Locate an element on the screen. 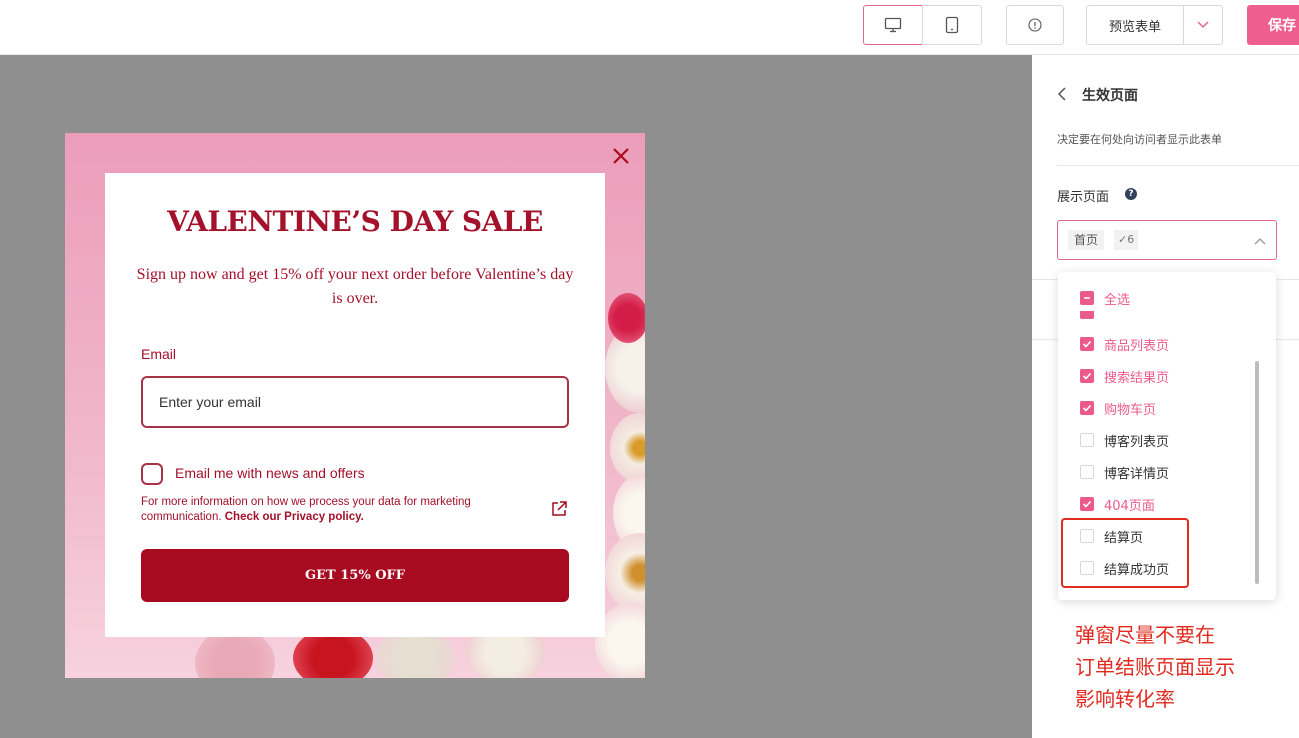  help-icon: ? is located at coordinates (1131, 194).